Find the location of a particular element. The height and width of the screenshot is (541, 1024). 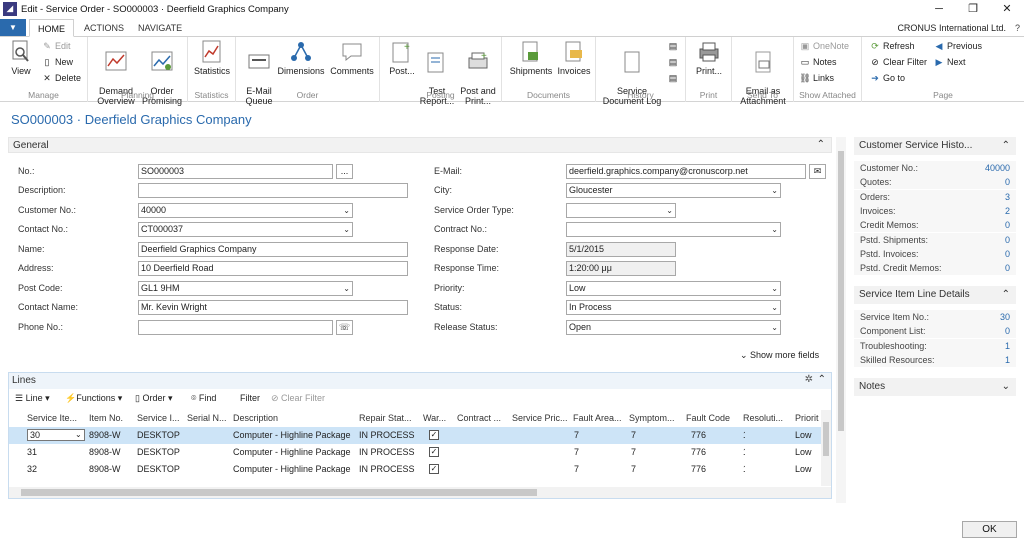

email-icon: ✉ is located at coordinates (817, 171).